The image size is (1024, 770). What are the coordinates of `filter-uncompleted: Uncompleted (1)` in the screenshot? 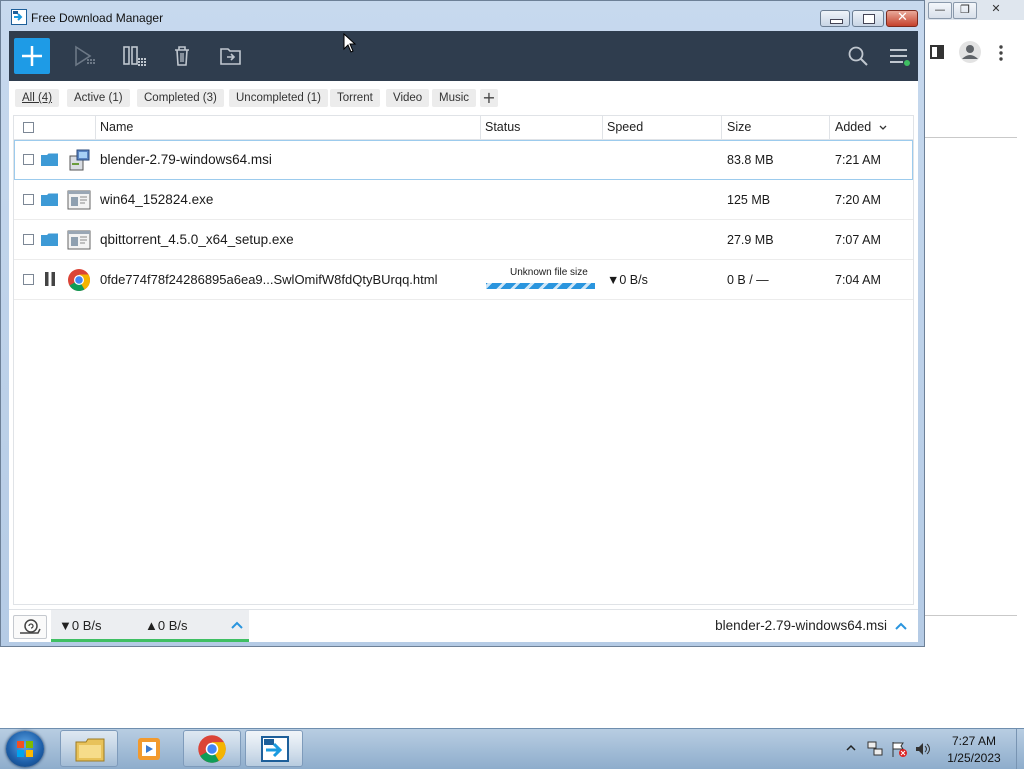 It's located at (279, 98).